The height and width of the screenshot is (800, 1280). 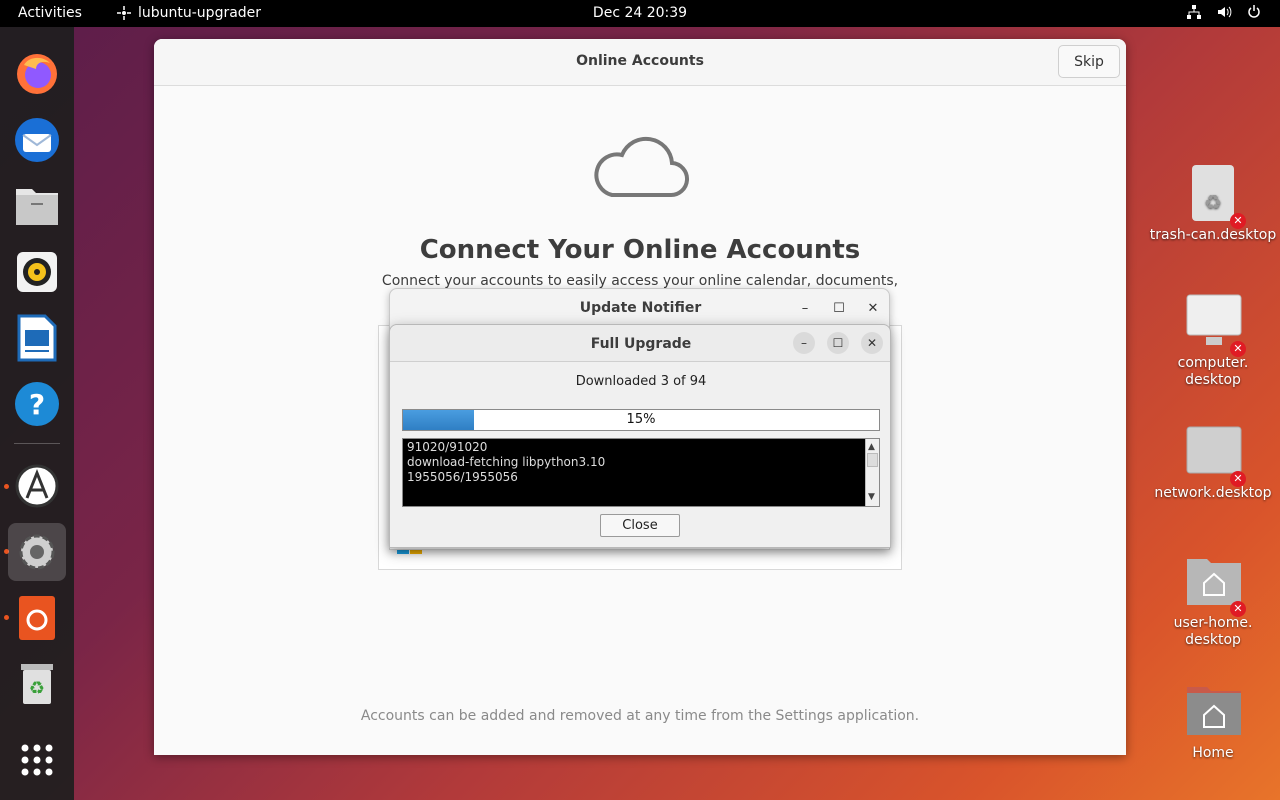 What do you see at coordinates (1213, 493) in the screenshot?
I see `desktop-icon-label: network.desktop` at bounding box center [1213, 493].